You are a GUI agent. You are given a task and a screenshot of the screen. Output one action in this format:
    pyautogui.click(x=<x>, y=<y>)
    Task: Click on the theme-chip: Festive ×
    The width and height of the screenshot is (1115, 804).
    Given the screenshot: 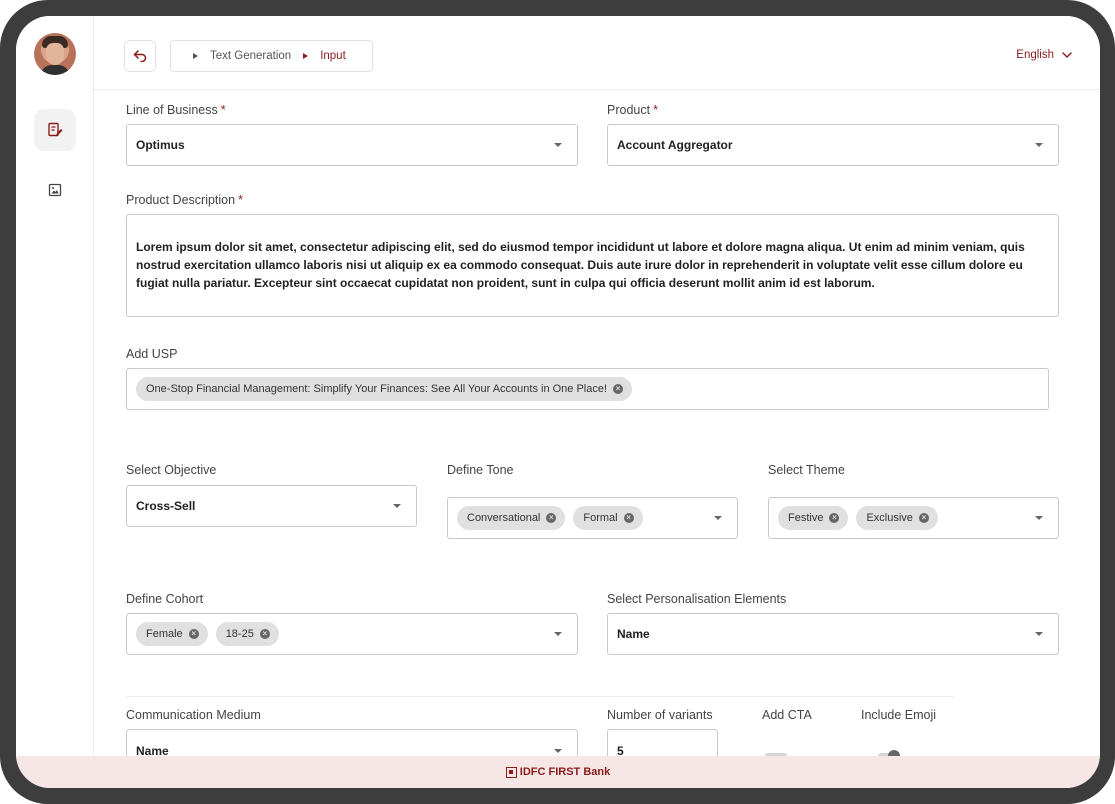 What is the action you would take?
    pyautogui.click(x=813, y=518)
    